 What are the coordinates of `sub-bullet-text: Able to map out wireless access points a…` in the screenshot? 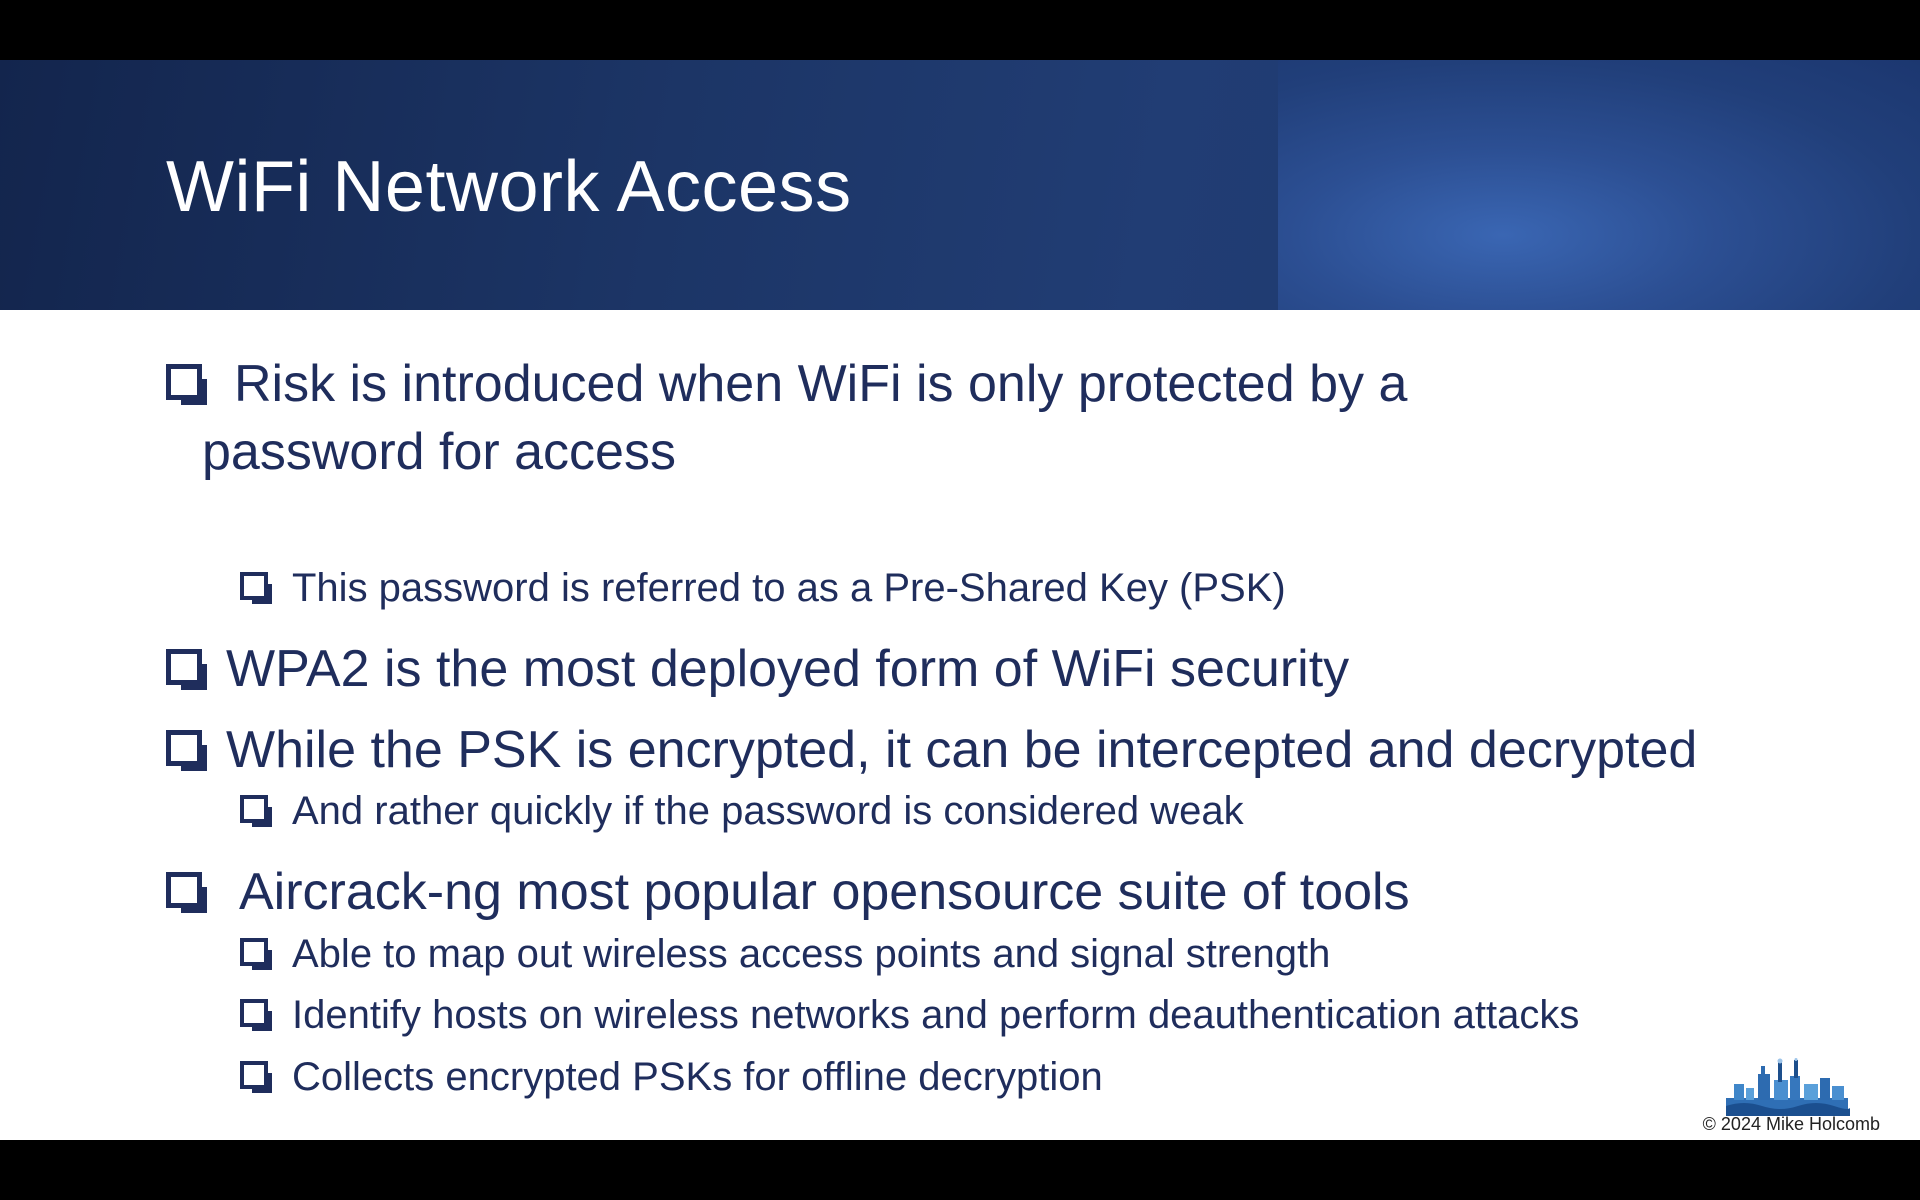 It's located at (811, 954).